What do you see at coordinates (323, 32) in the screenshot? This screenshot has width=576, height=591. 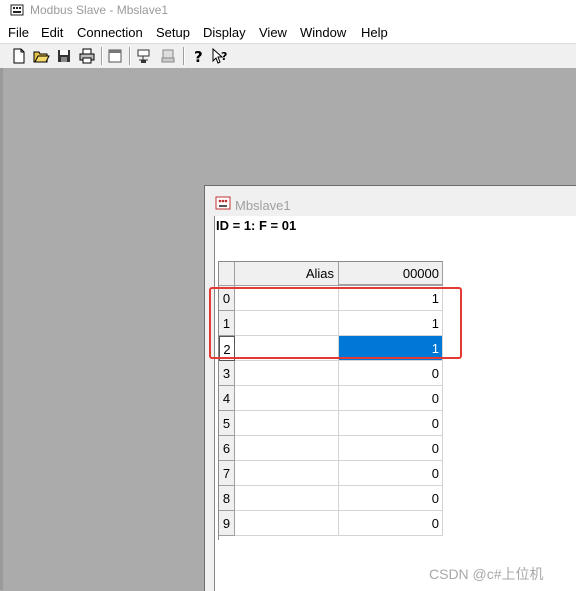 I see `menu-window: Window` at bounding box center [323, 32].